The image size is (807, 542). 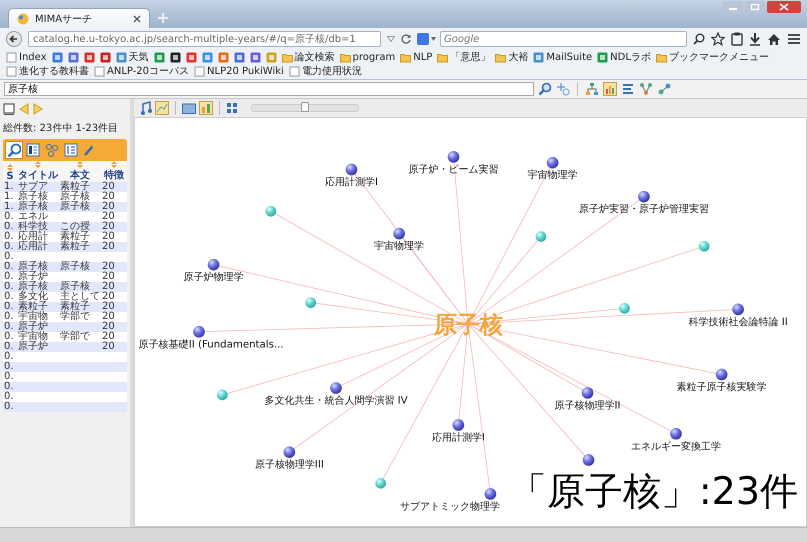 What do you see at coordinates (712, 57) in the screenshot?
I see `bookmark-link: ブックマークメニュー` at bounding box center [712, 57].